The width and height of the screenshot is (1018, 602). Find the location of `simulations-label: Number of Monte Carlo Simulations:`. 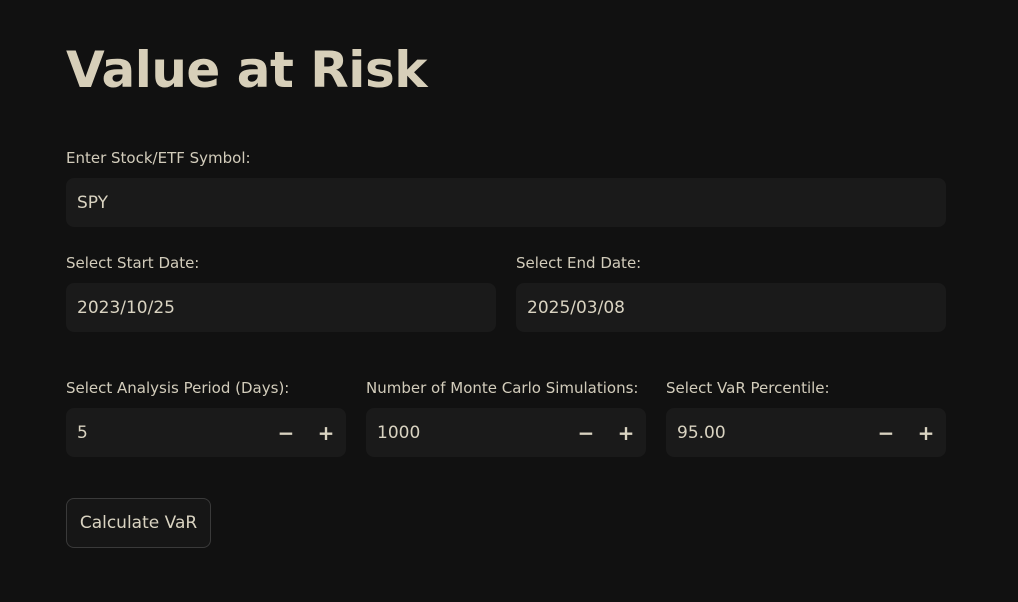

simulations-label: Number of Monte Carlo Simulations: is located at coordinates (502, 388).